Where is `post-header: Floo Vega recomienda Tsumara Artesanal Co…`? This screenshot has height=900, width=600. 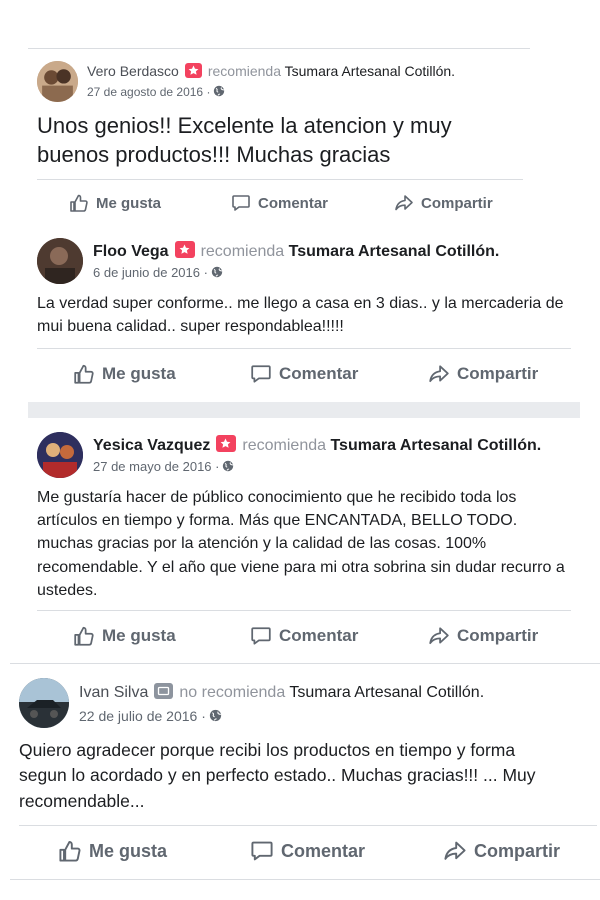
post-header: Floo Vega recomienda Tsumara Artesanal Co… is located at coordinates (296, 251).